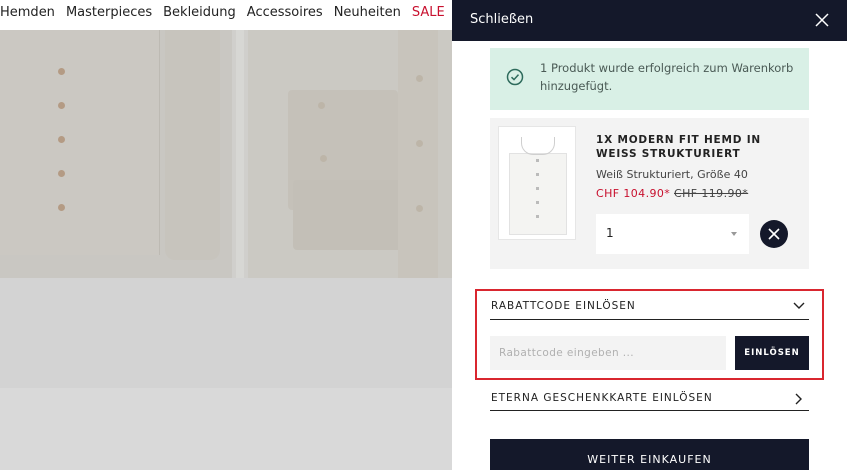 The image size is (847, 470). I want to click on continue-shopping-button: Weiter einkaufen, so click(649, 454).